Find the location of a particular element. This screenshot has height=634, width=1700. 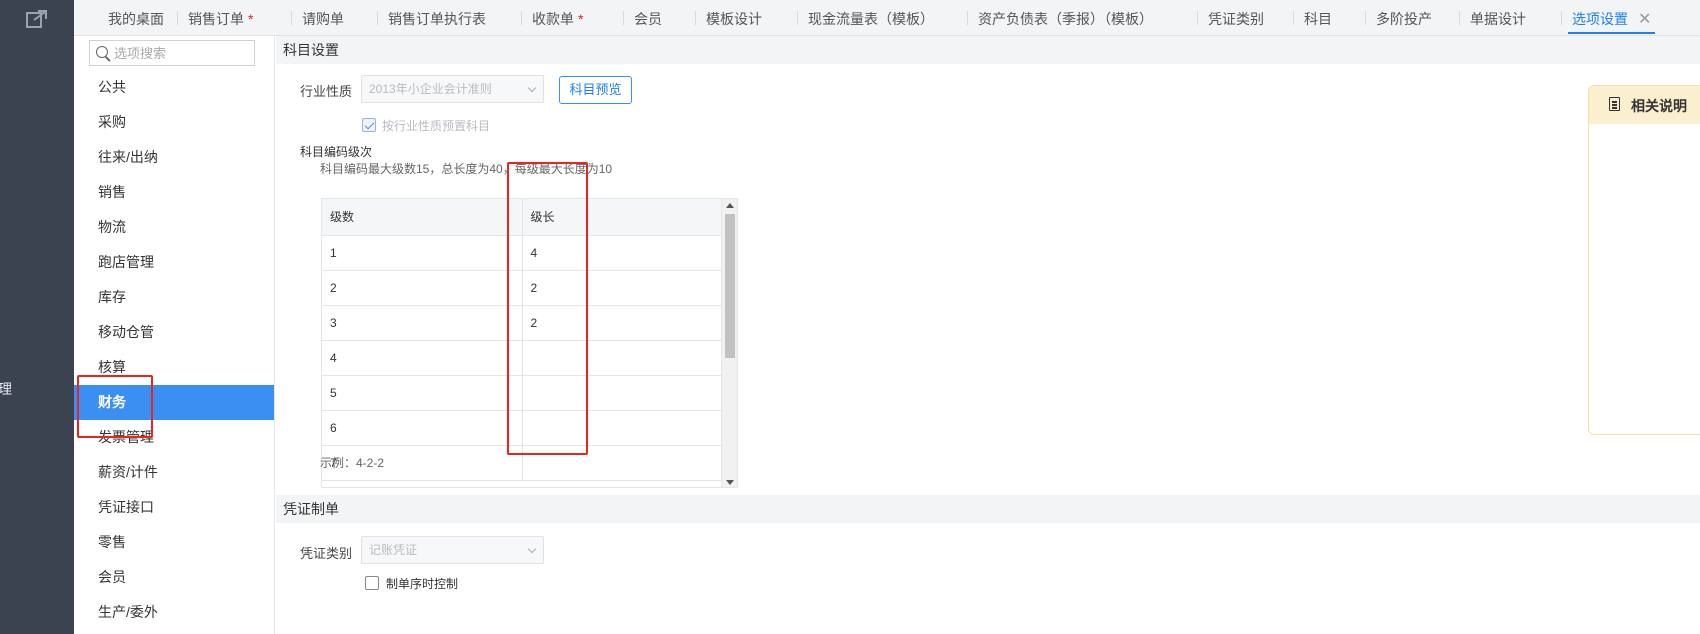

help-panel-title: 相关说明 is located at coordinates (1659, 106).